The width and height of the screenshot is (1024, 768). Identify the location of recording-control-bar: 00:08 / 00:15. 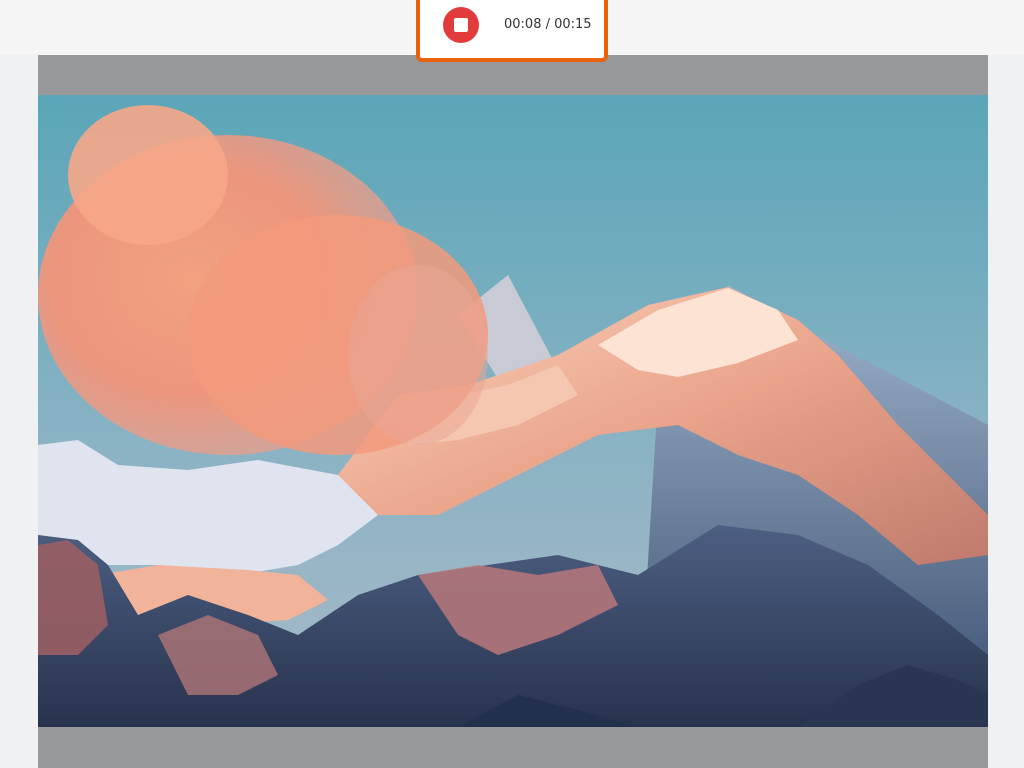
(512, 31).